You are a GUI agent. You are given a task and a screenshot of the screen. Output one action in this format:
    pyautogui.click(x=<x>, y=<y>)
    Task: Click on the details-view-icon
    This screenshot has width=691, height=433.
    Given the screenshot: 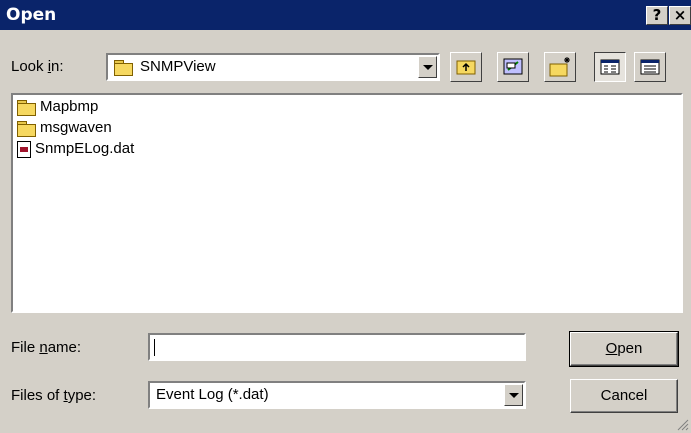 What is the action you would take?
    pyautogui.click(x=650, y=67)
    